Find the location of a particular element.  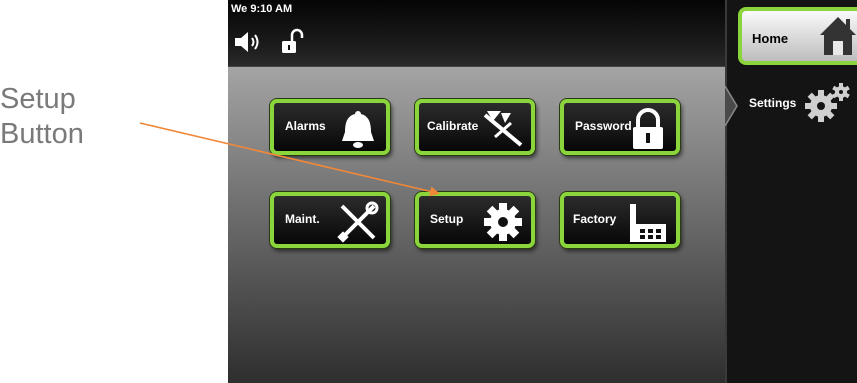

setup-label: Setup is located at coordinates (447, 219).